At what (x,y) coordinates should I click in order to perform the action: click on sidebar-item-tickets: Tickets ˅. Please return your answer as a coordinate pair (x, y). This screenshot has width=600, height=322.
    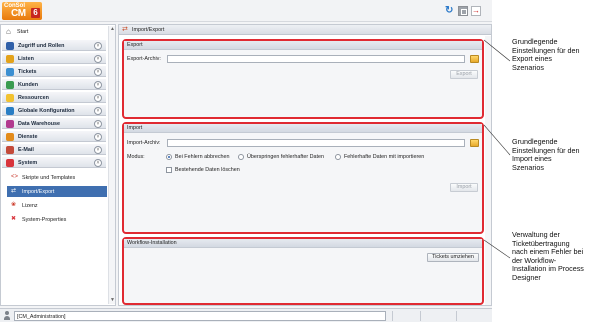
    Looking at the image, I should click on (54, 71).